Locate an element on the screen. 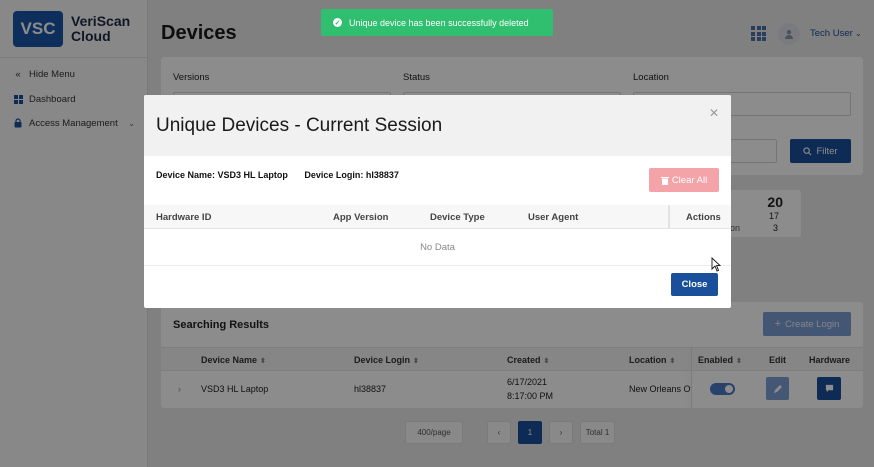  mouse-cursor-icon is located at coordinates (716, 264).